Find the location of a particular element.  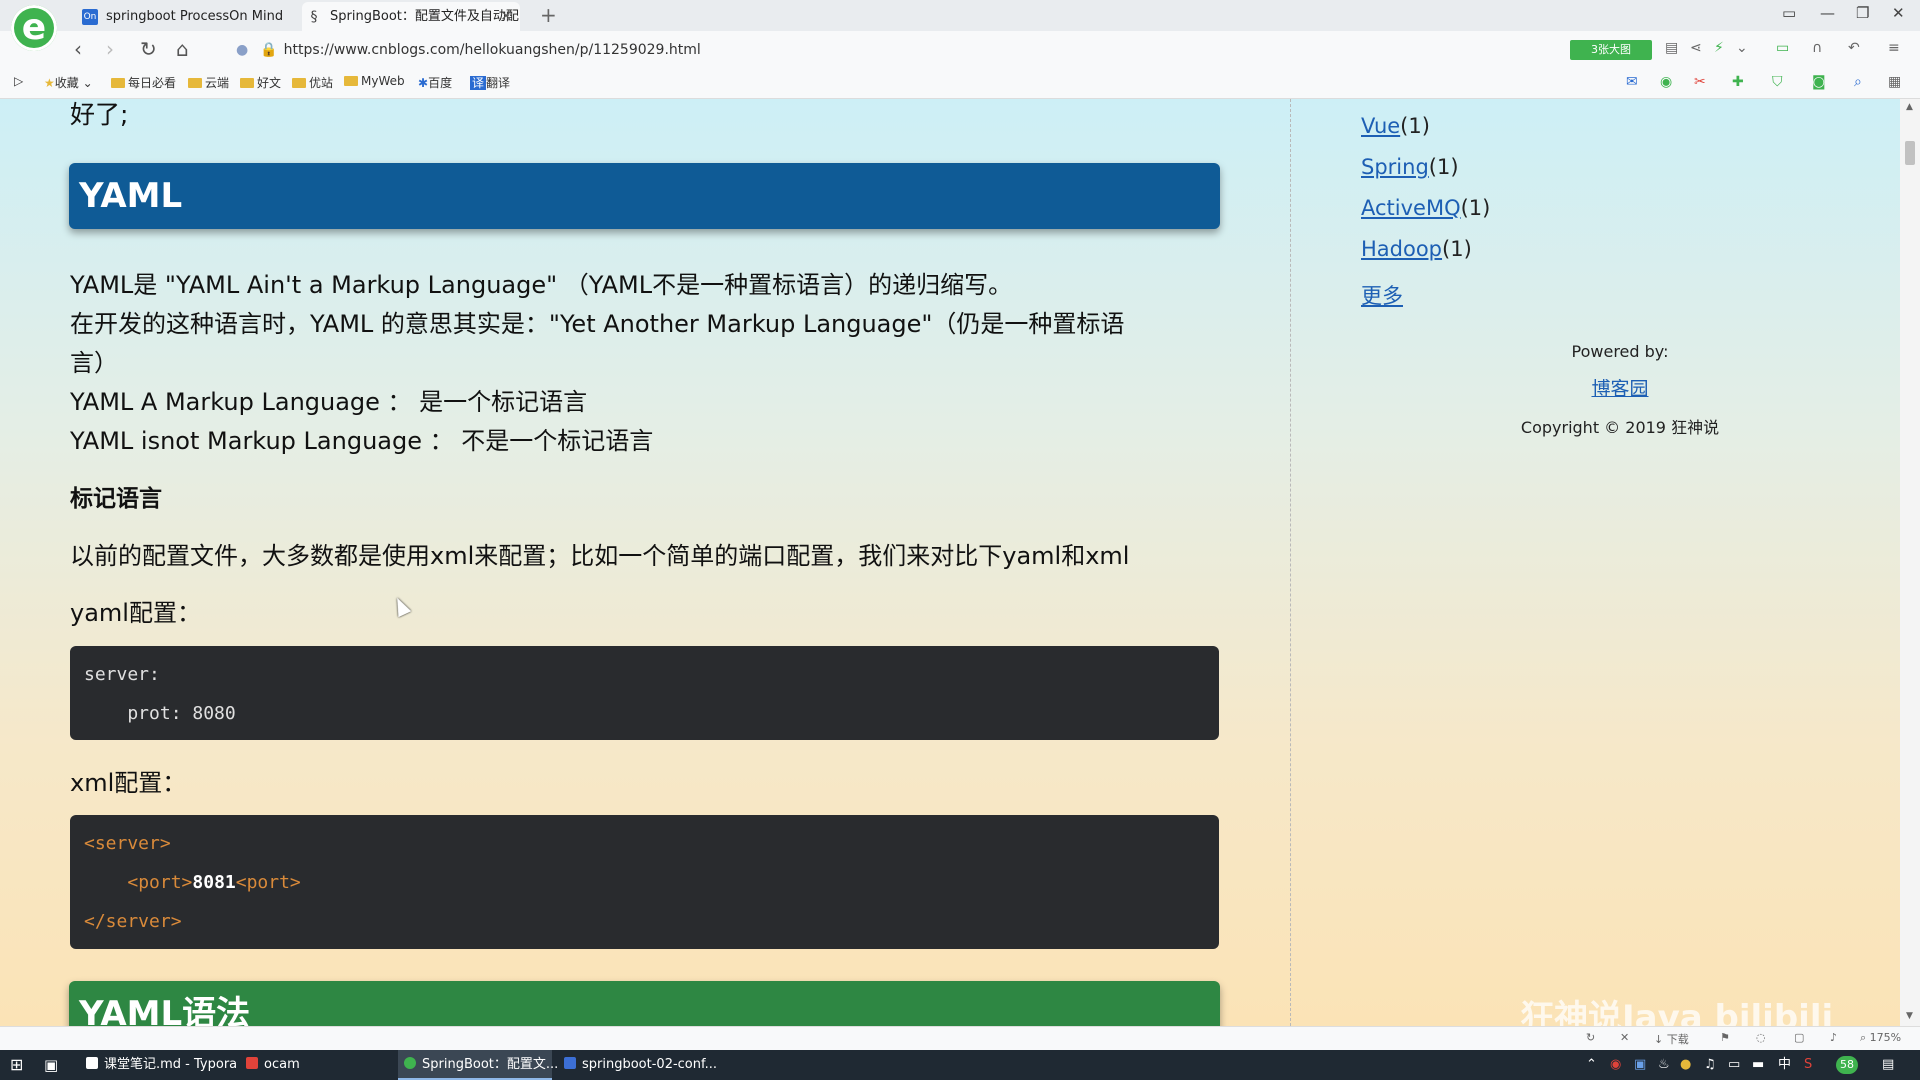

bookmark-baidu: ✱百度 is located at coordinates (435, 82).